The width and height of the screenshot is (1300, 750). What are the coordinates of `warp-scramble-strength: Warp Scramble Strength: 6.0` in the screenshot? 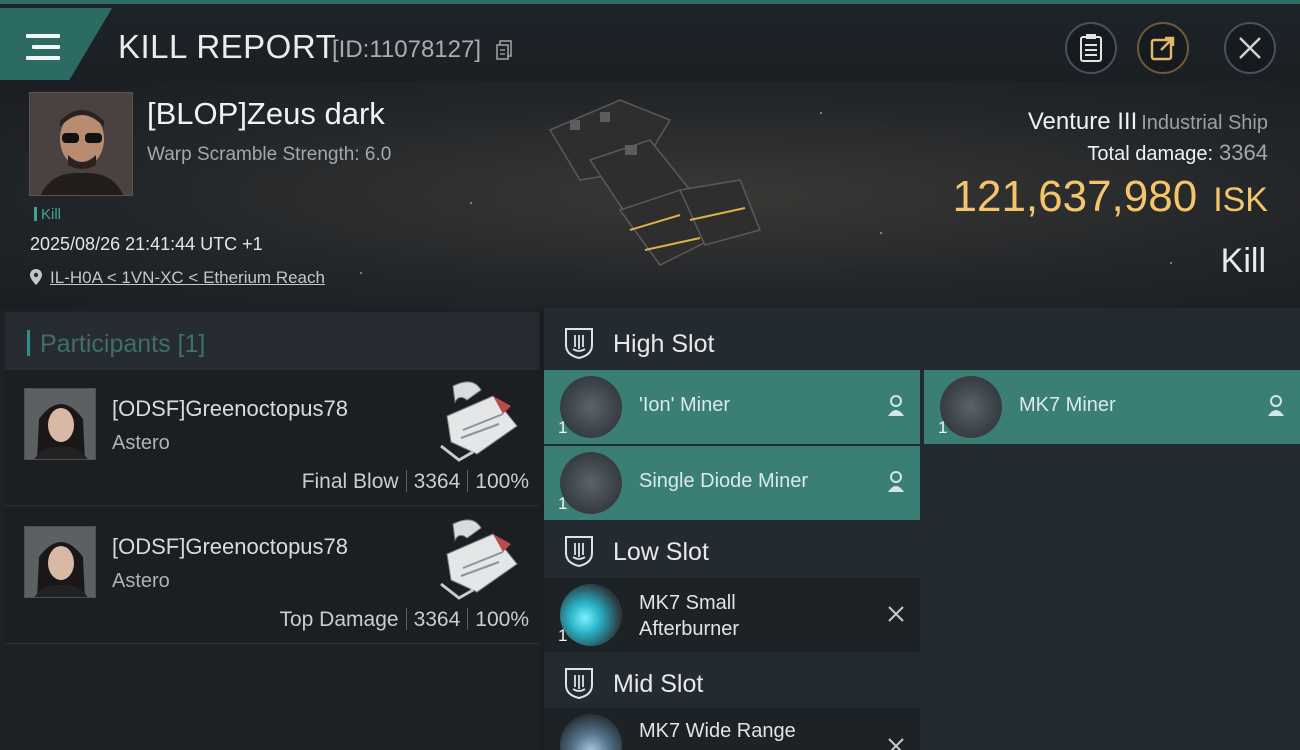 It's located at (269, 154).